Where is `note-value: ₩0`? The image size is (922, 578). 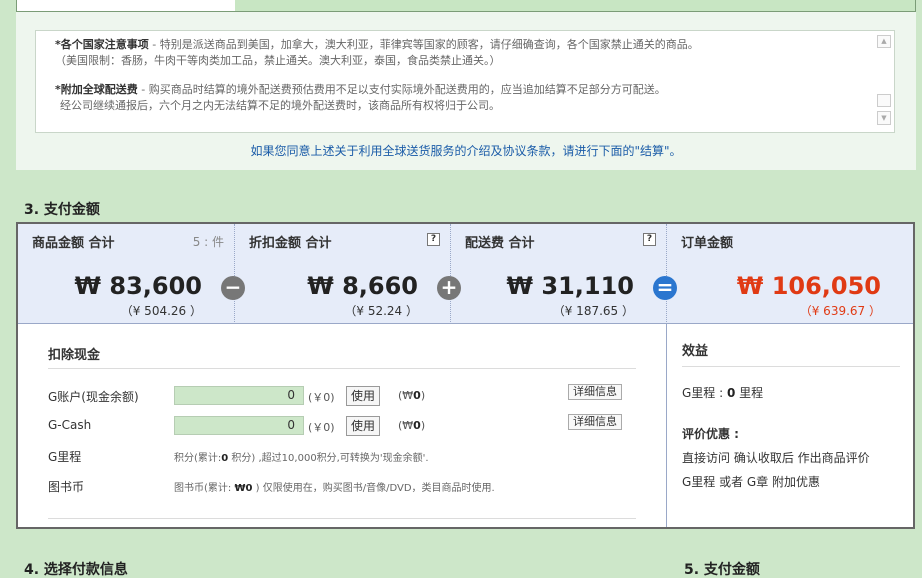 note-value: ₩0 is located at coordinates (243, 488).